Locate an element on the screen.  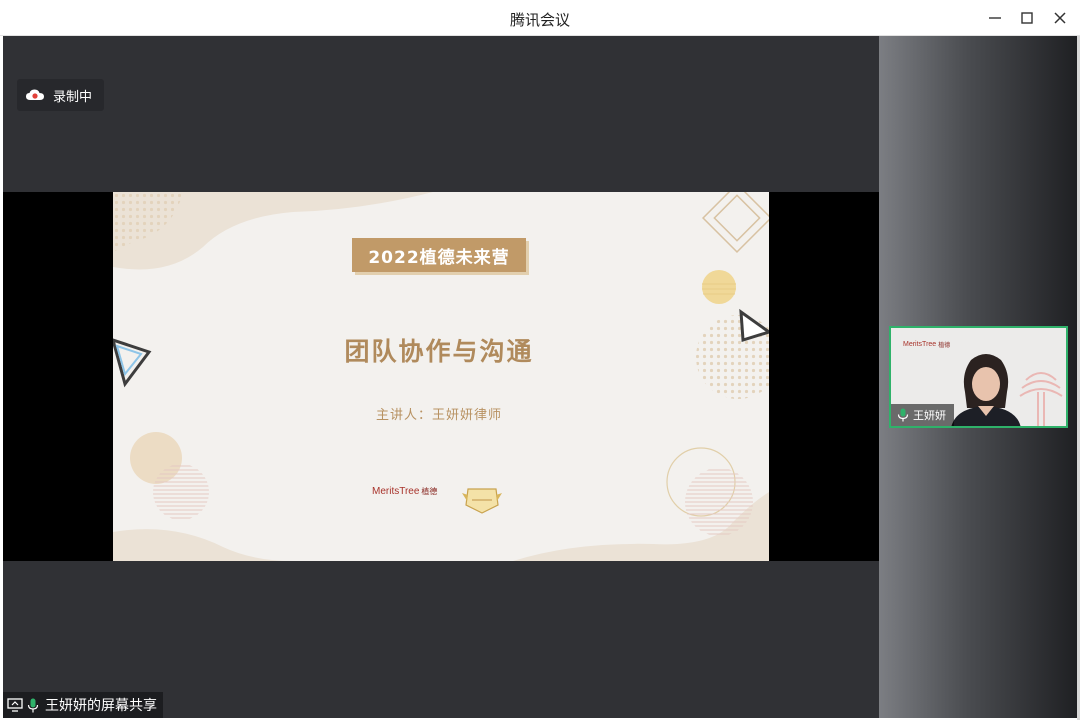
screen-share-label: 王妍妍的屏幕共享 is located at coordinates (101, 706).